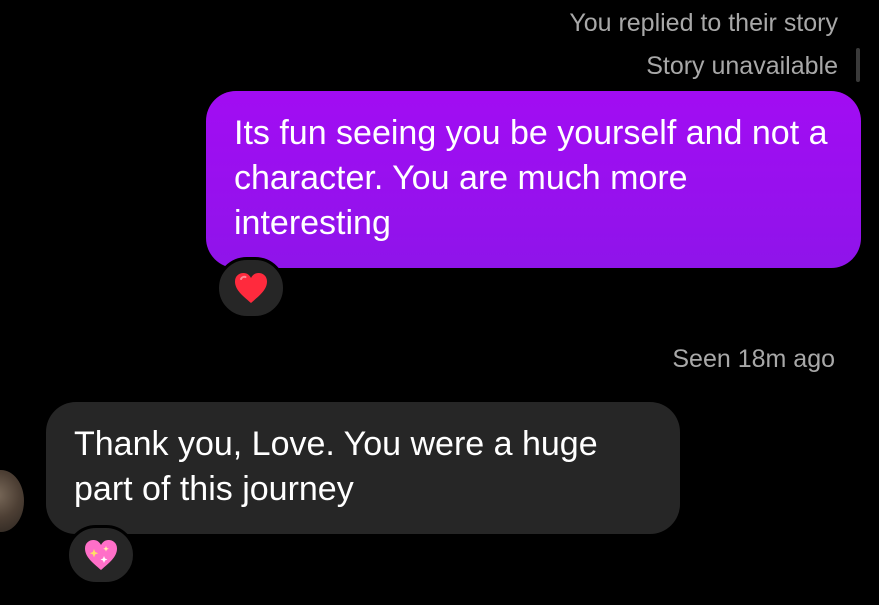 The image size is (879, 605). What do you see at coordinates (703, 23) in the screenshot?
I see `story-reply-label: You replied to their story` at bounding box center [703, 23].